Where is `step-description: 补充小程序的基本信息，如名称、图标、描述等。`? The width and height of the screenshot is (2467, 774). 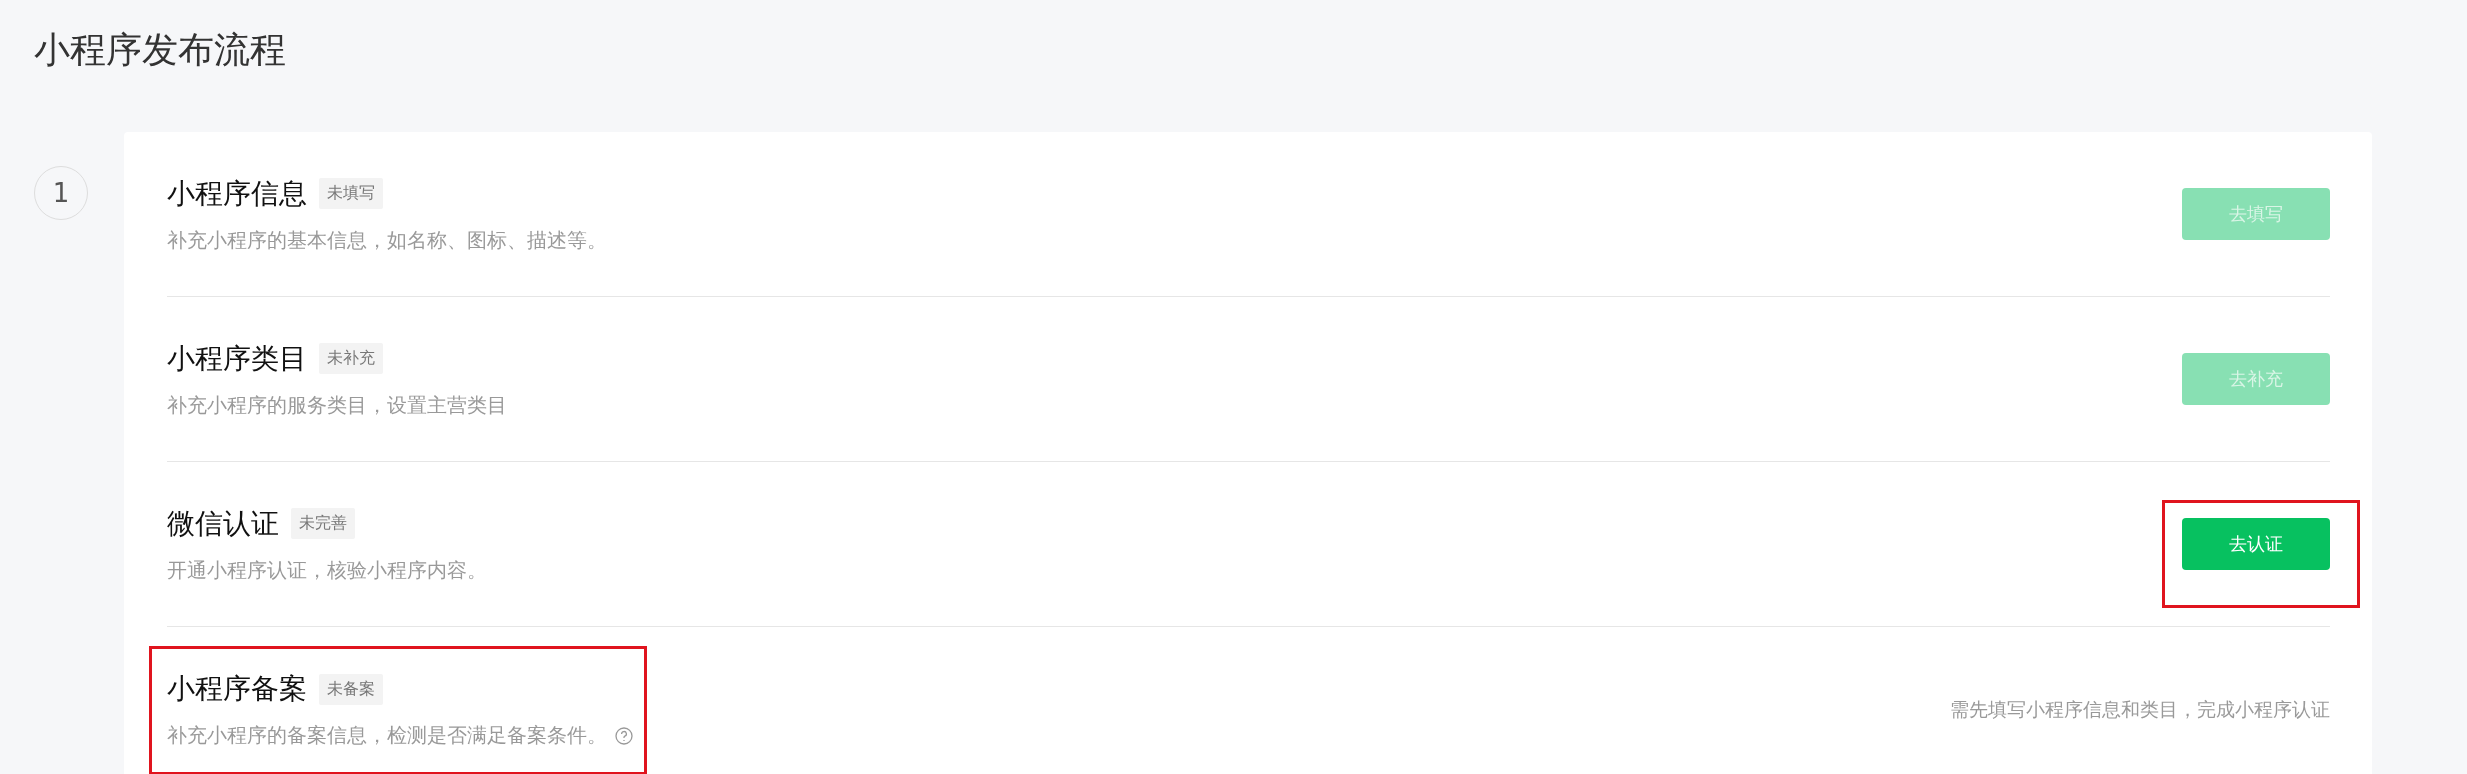 step-description: 补充小程序的基本信息，如名称、图标、描述等。 is located at coordinates (387, 240).